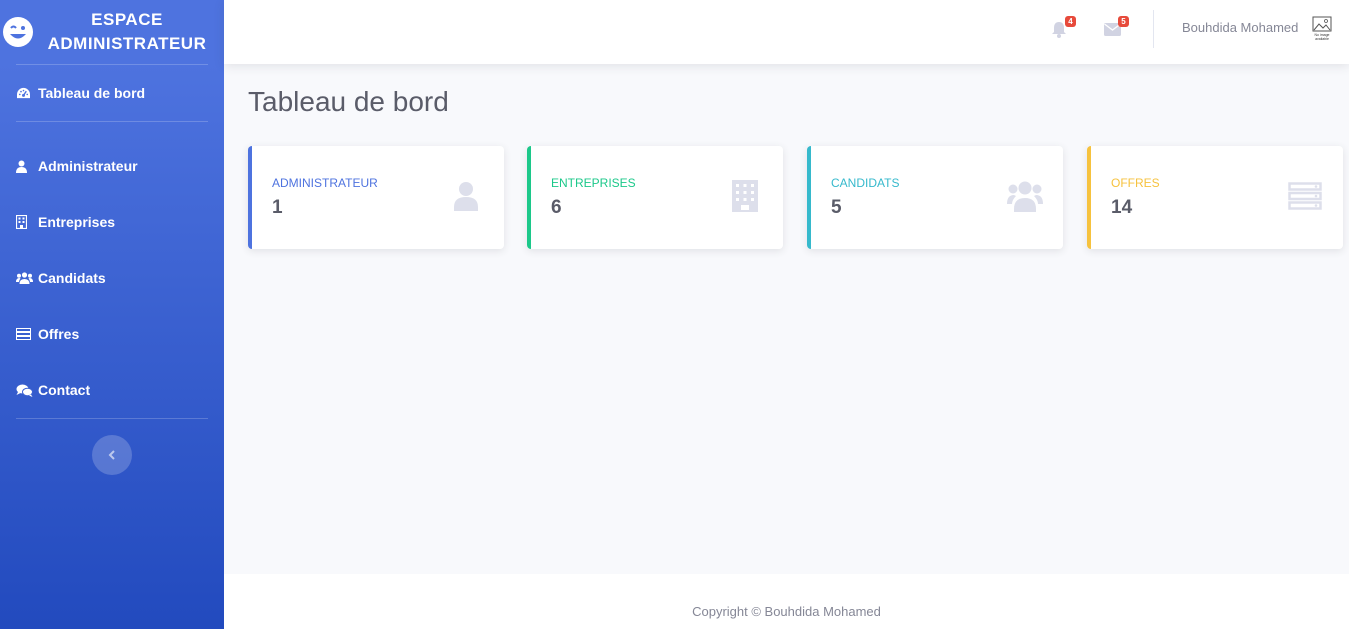  I want to click on topbar: 4 5 Bouhdida Mohamed No image available, so click(786, 32).